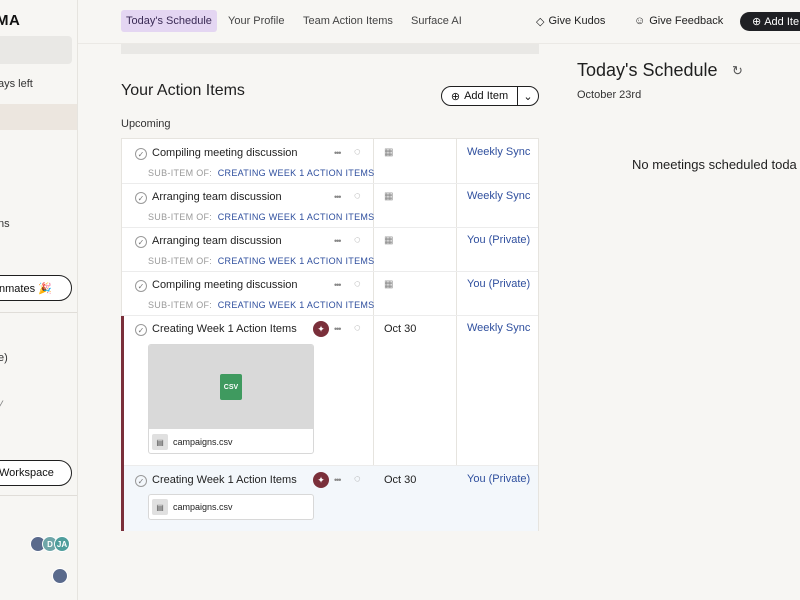 The image size is (800, 600). I want to click on workspace-button: Workspace, so click(36, 473).